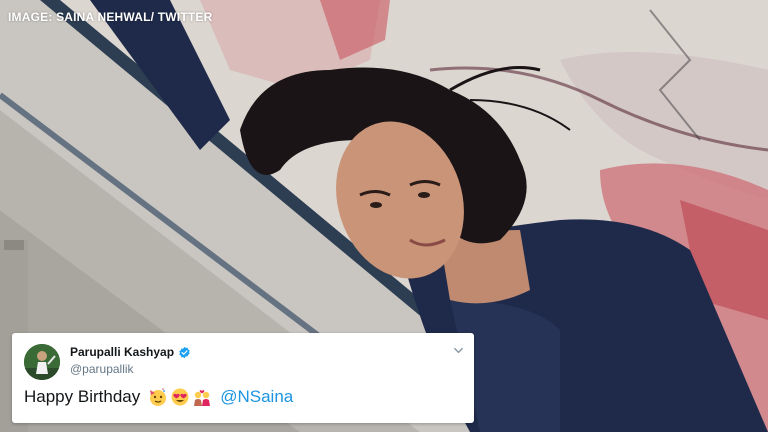 The image size is (768, 432). I want to click on couple-with-heart-emoji, so click(202, 398).